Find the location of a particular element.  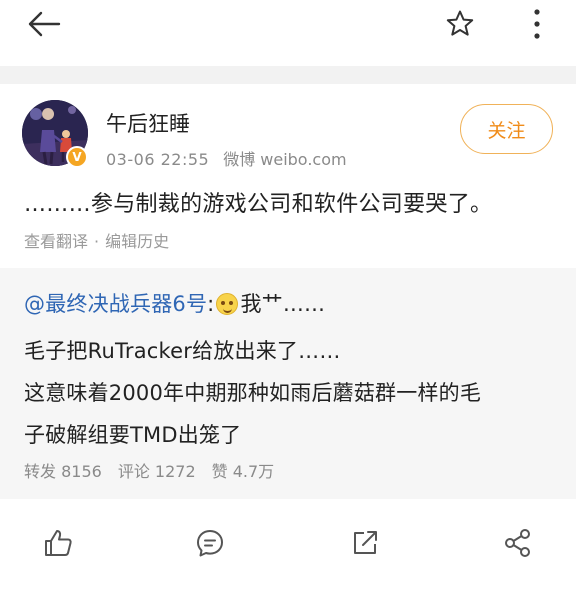

more-vertical-icon is located at coordinates (537, 24).